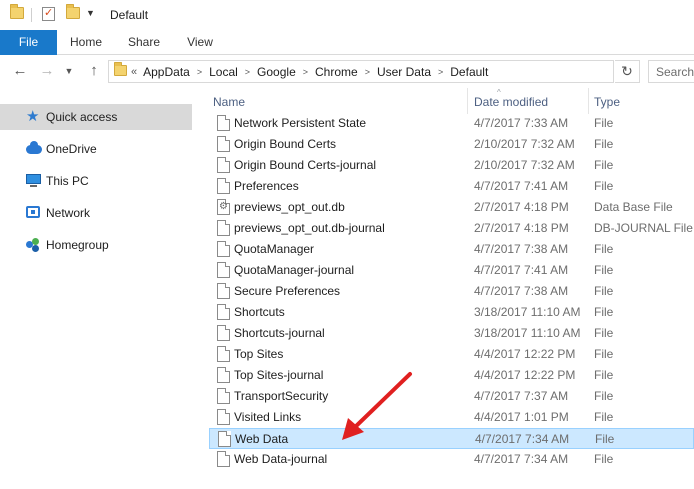  I want to click on tab-home: Home, so click(86, 42).